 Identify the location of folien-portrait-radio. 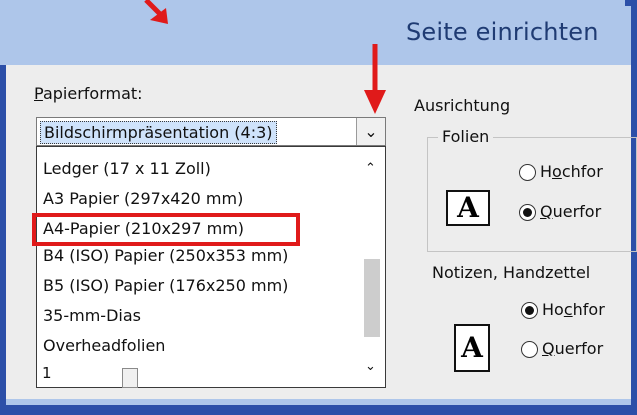
(527, 172).